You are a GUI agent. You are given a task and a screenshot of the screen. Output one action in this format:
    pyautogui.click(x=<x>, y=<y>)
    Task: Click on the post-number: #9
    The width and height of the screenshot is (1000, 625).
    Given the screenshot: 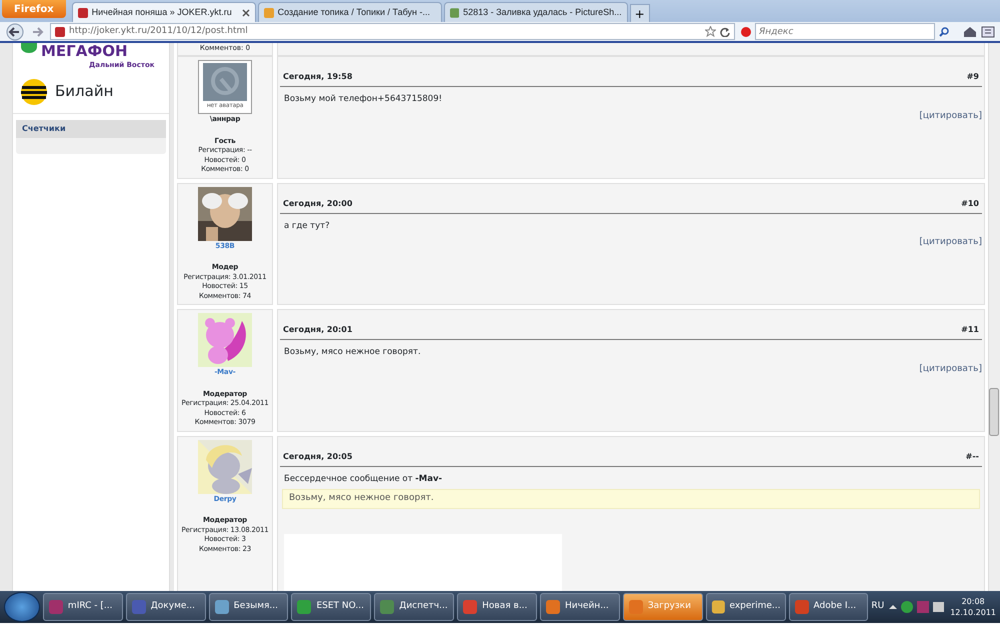 What is the action you would take?
    pyautogui.click(x=972, y=77)
    